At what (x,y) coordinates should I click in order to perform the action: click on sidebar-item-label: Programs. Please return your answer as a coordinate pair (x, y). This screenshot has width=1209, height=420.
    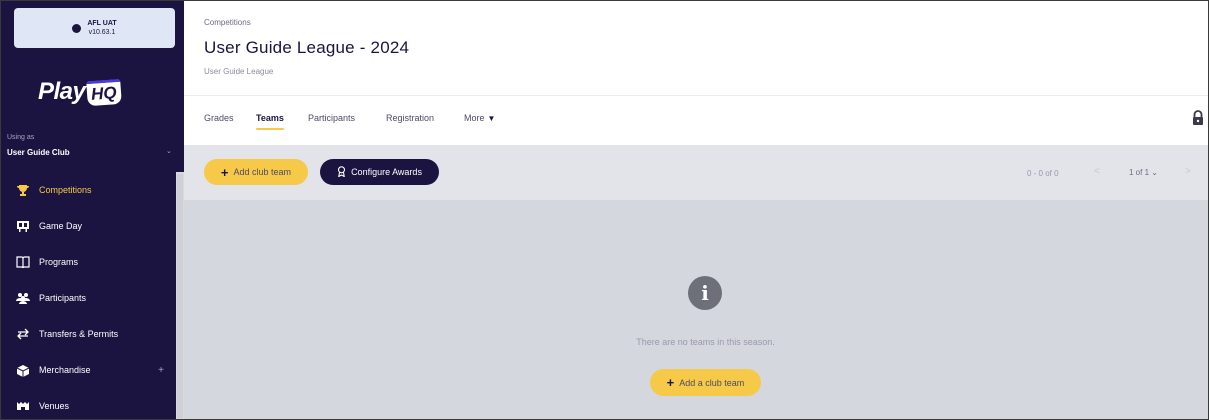
    Looking at the image, I should click on (59, 262).